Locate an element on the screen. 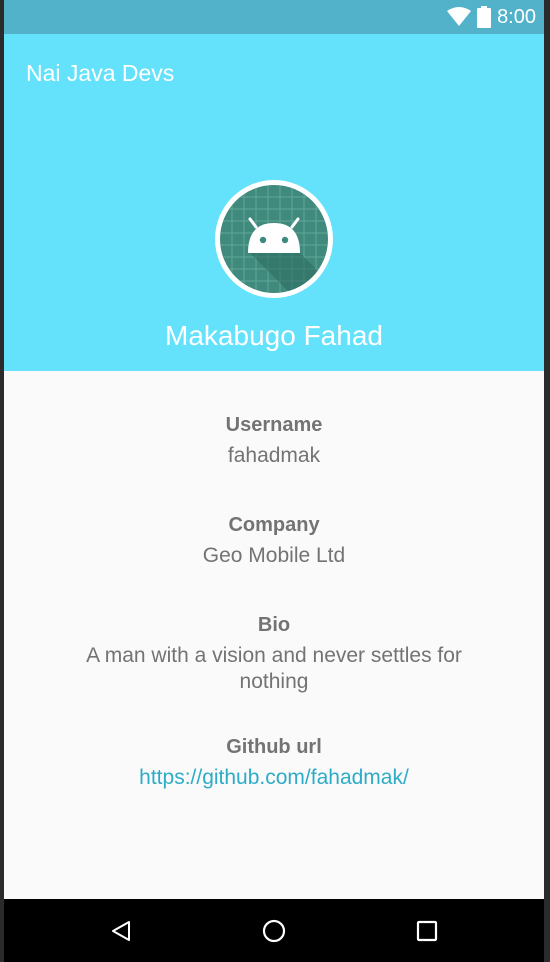 Image resolution: width=550 pixels, height=962 pixels. recents-button is located at coordinates (427, 931).